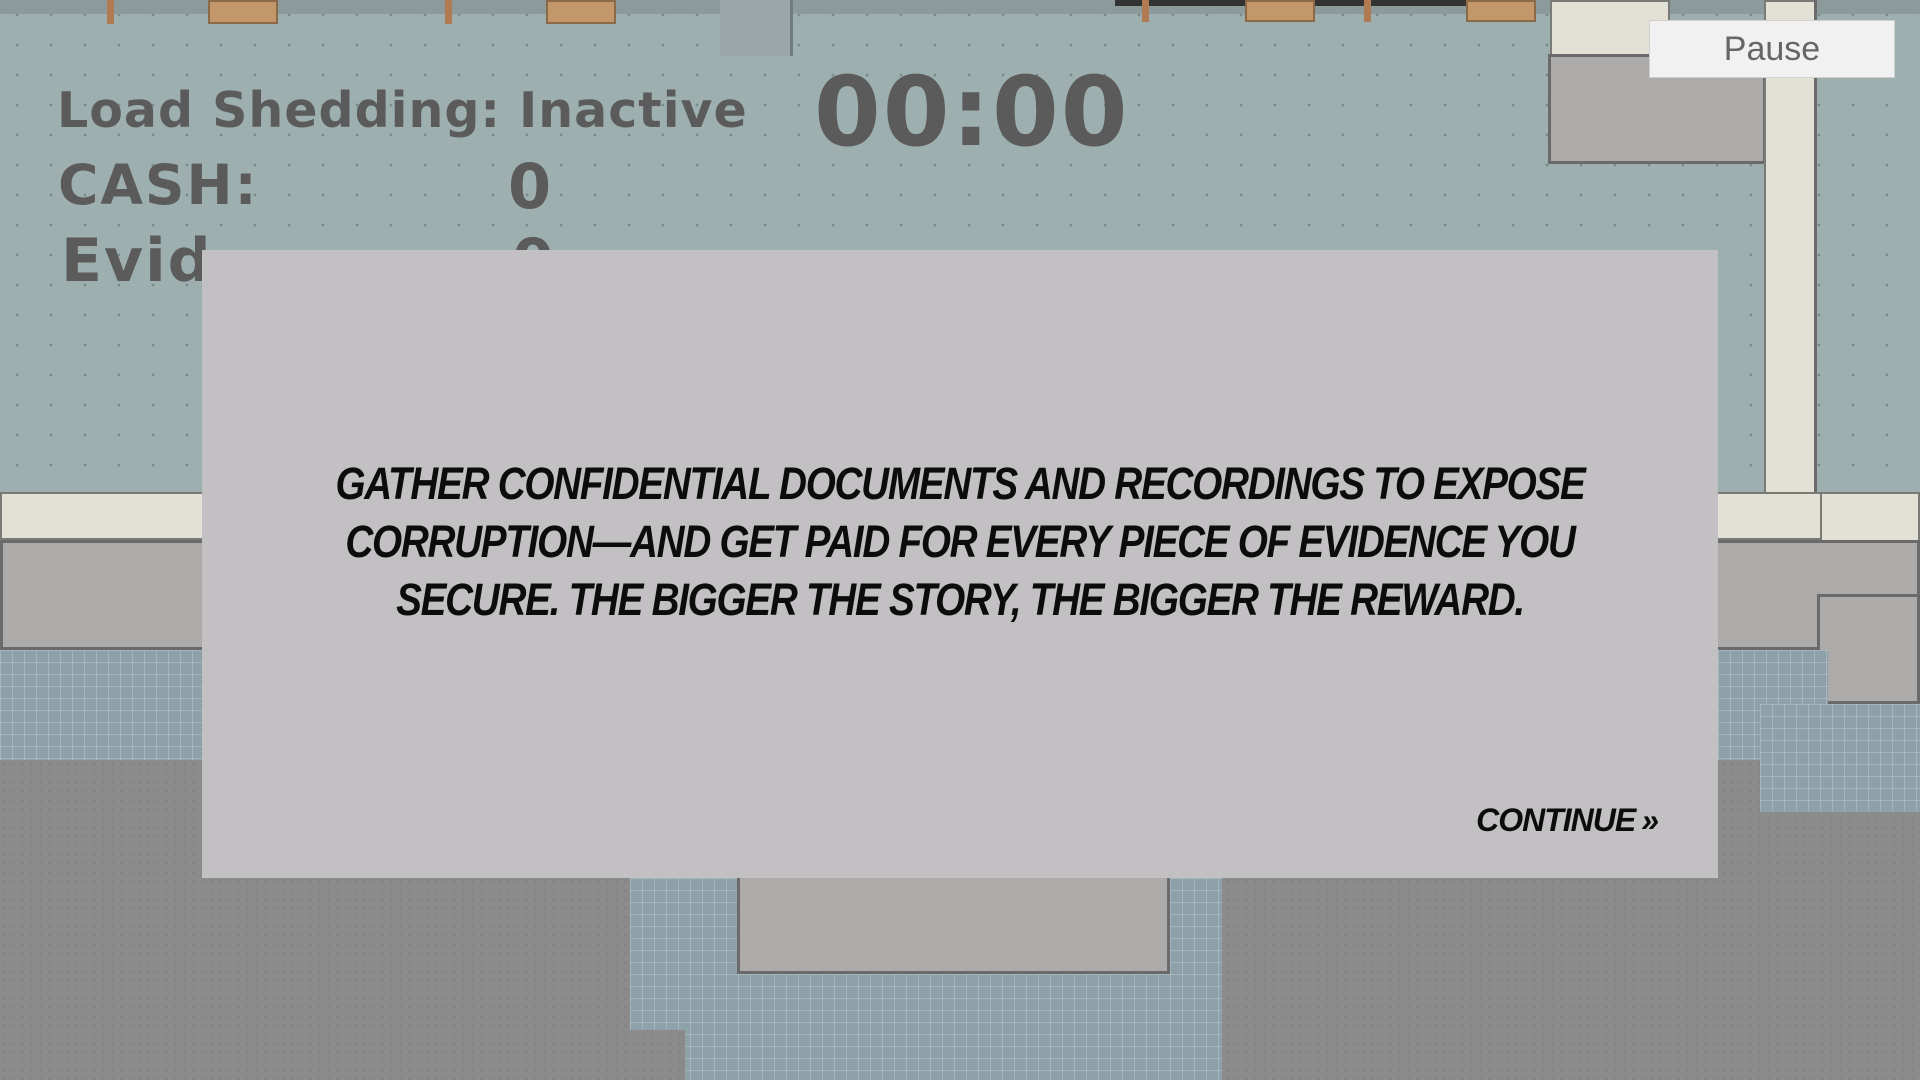 This screenshot has width=1920, height=1080. Describe the element at coordinates (657, 1055) in the screenshot. I see `gray-floor-center-notch` at that location.